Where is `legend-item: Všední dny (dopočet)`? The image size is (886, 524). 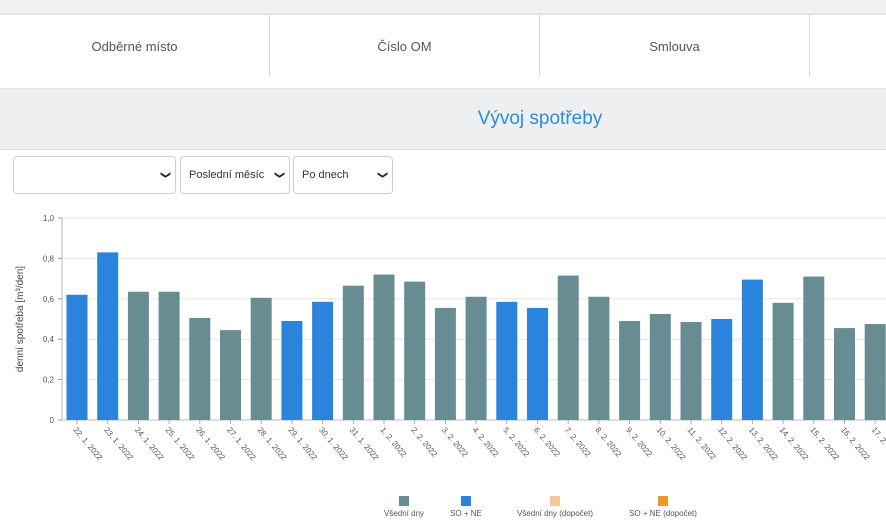 legend-item: Všední dny (dopočet) is located at coordinates (555, 507).